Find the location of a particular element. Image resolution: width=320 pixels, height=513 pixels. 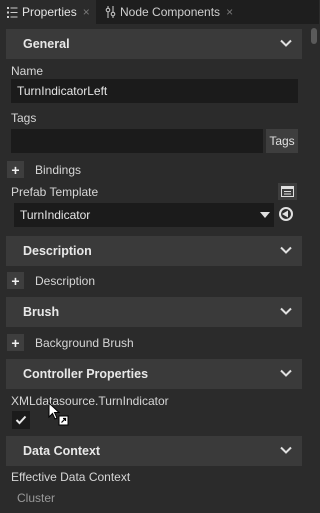

revert-button is located at coordinates (286, 214).